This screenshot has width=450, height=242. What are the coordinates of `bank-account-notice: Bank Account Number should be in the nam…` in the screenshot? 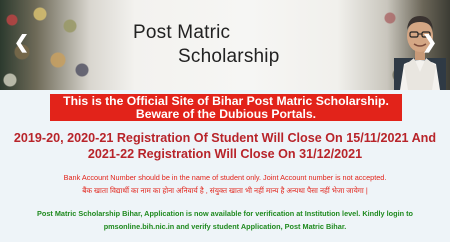 It's located at (225, 184).